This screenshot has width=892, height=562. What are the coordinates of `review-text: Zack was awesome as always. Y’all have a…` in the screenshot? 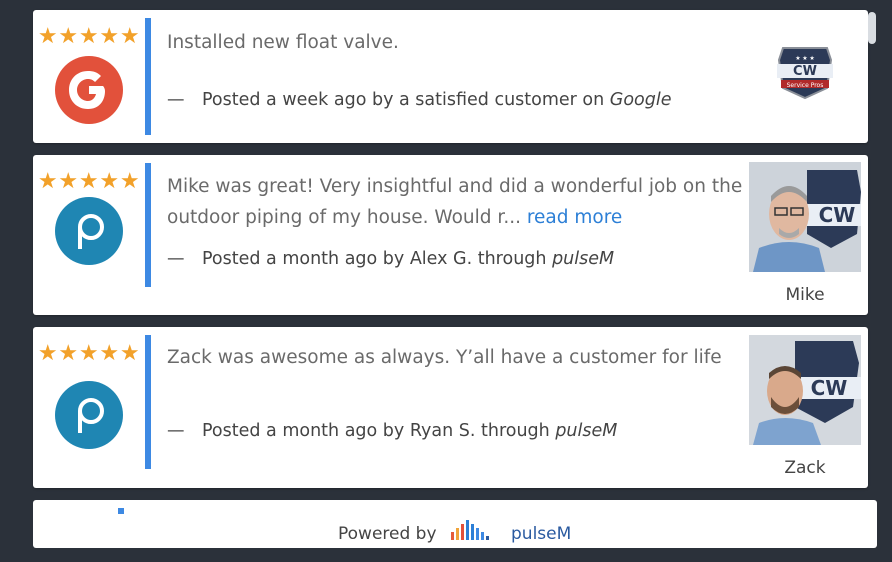 It's located at (444, 357).